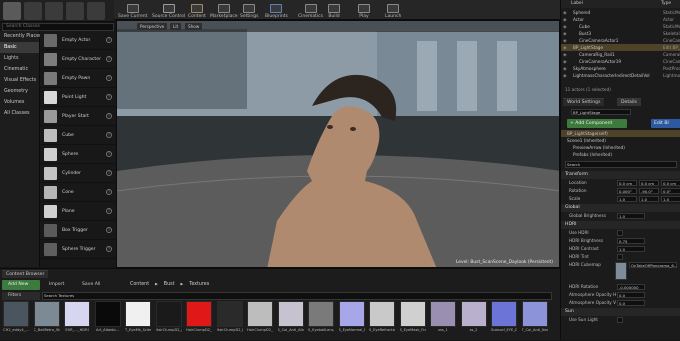  Describe the element at coordinates (620, 12) in the screenshot. I see `outliner-row: ◉ Sphere4 StaticMe` at that location.